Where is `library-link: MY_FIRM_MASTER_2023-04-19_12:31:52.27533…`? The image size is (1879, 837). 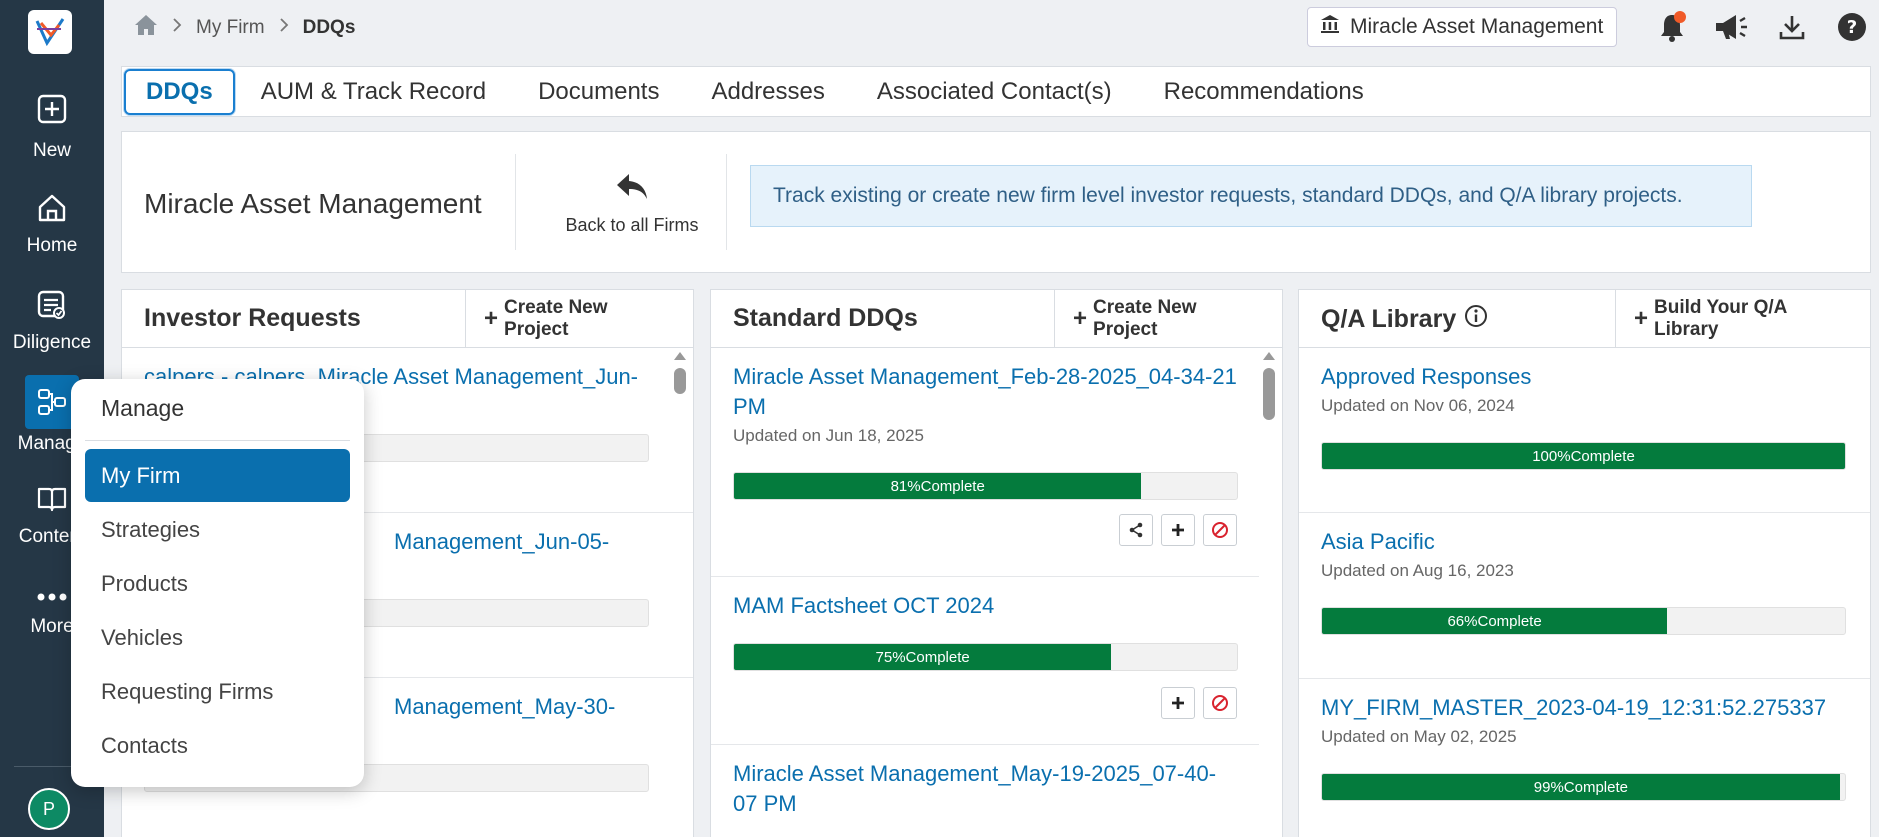 library-link: MY_FIRM_MASTER_2023-04-19_12:31:52.27533… is located at coordinates (1584, 708).